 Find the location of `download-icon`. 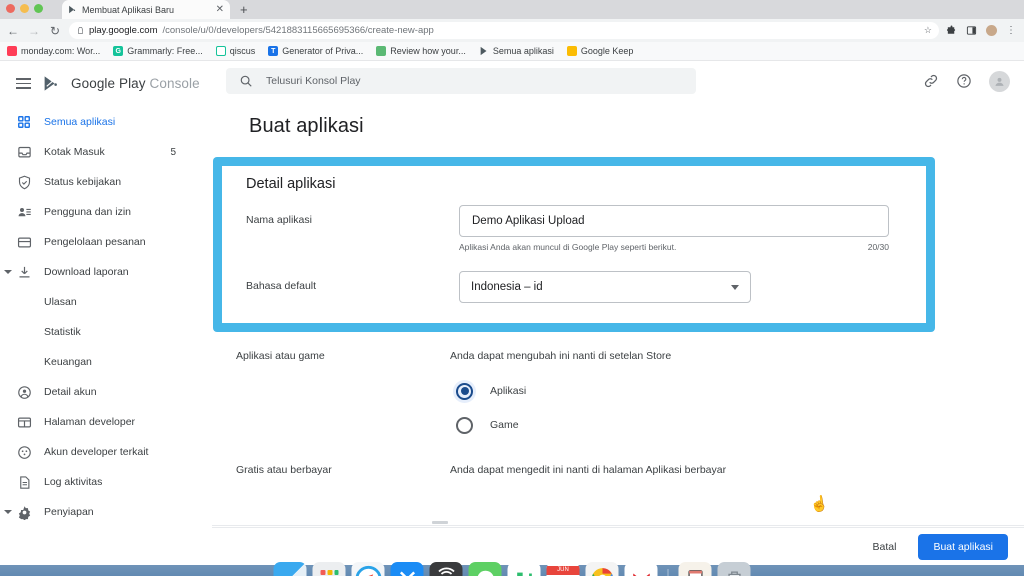

download-icon is located at coordinates (24, 272).